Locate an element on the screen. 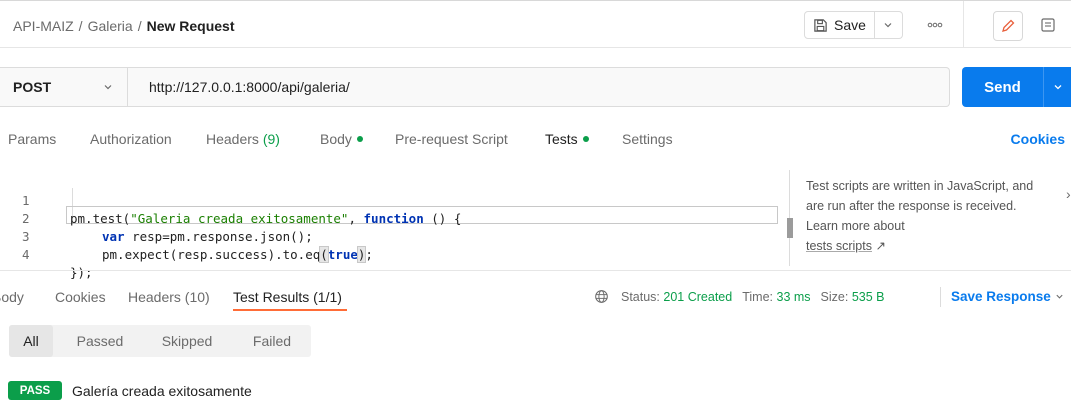  save-button: Save is located at coordinates (839, 25).